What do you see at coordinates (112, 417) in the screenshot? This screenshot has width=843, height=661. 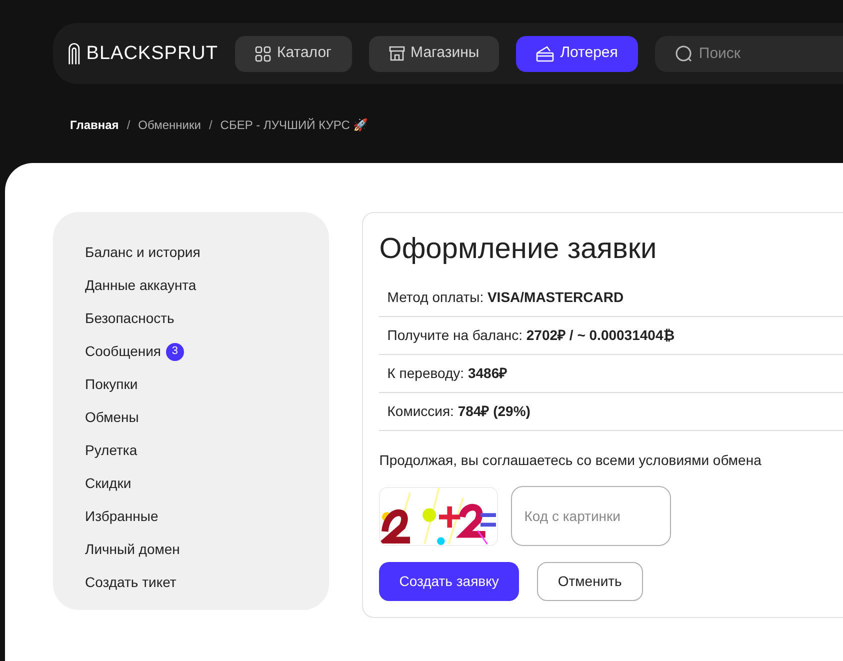 I see `sidebar-link: Обмены` at bounding box center [112, 417].